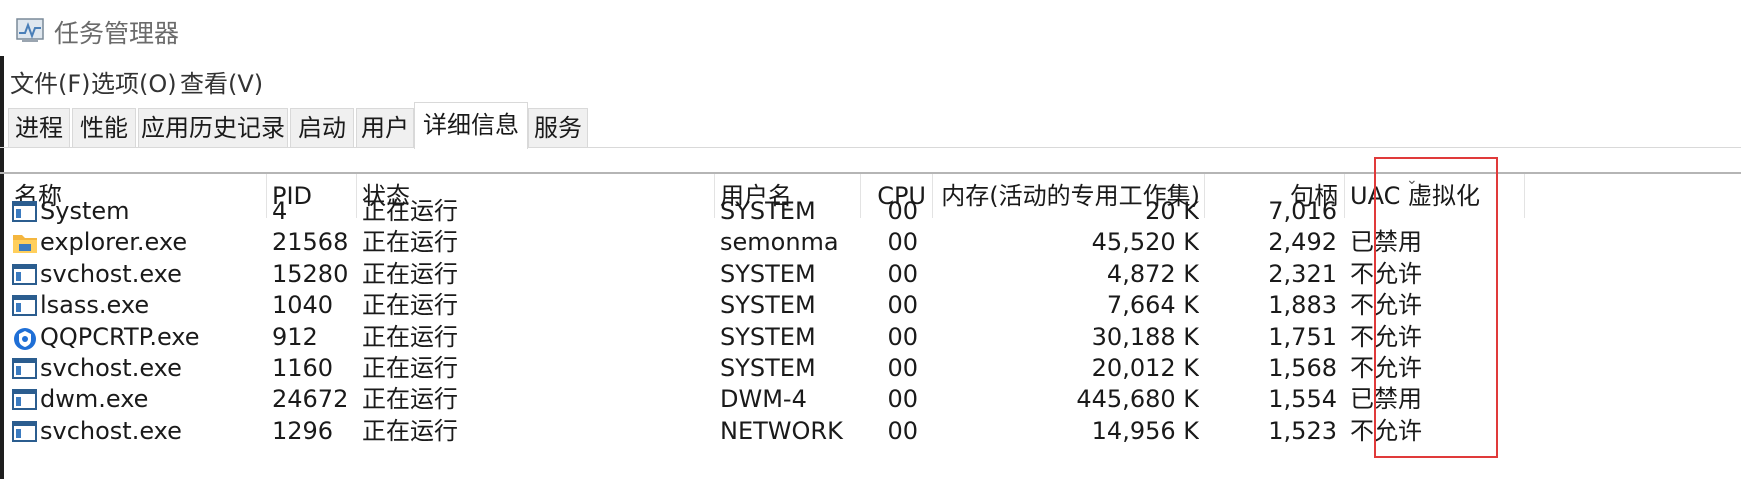  I want to click on cell-memory: 20 K, so click(1172, 211).